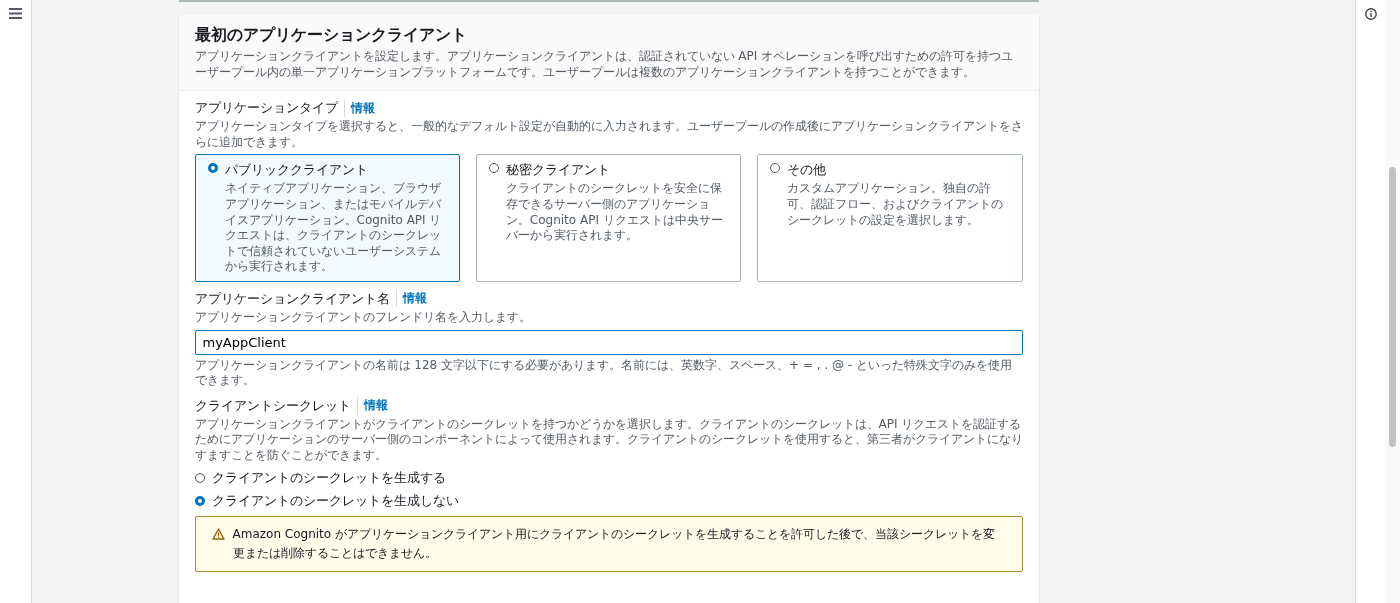  Describe the element at coordinates (604, 65) in the screenshot. I see `section-description: アプリケーションクライアントを設定します。アプリケーションクライアントは、認証されていない API オペレーションを呼び出すための許可を持つユーザープール内の単一アプリケーションプラットフォームです。ユーザープールは複数のアプリケーションクライアントを持つことができます。` at that location.